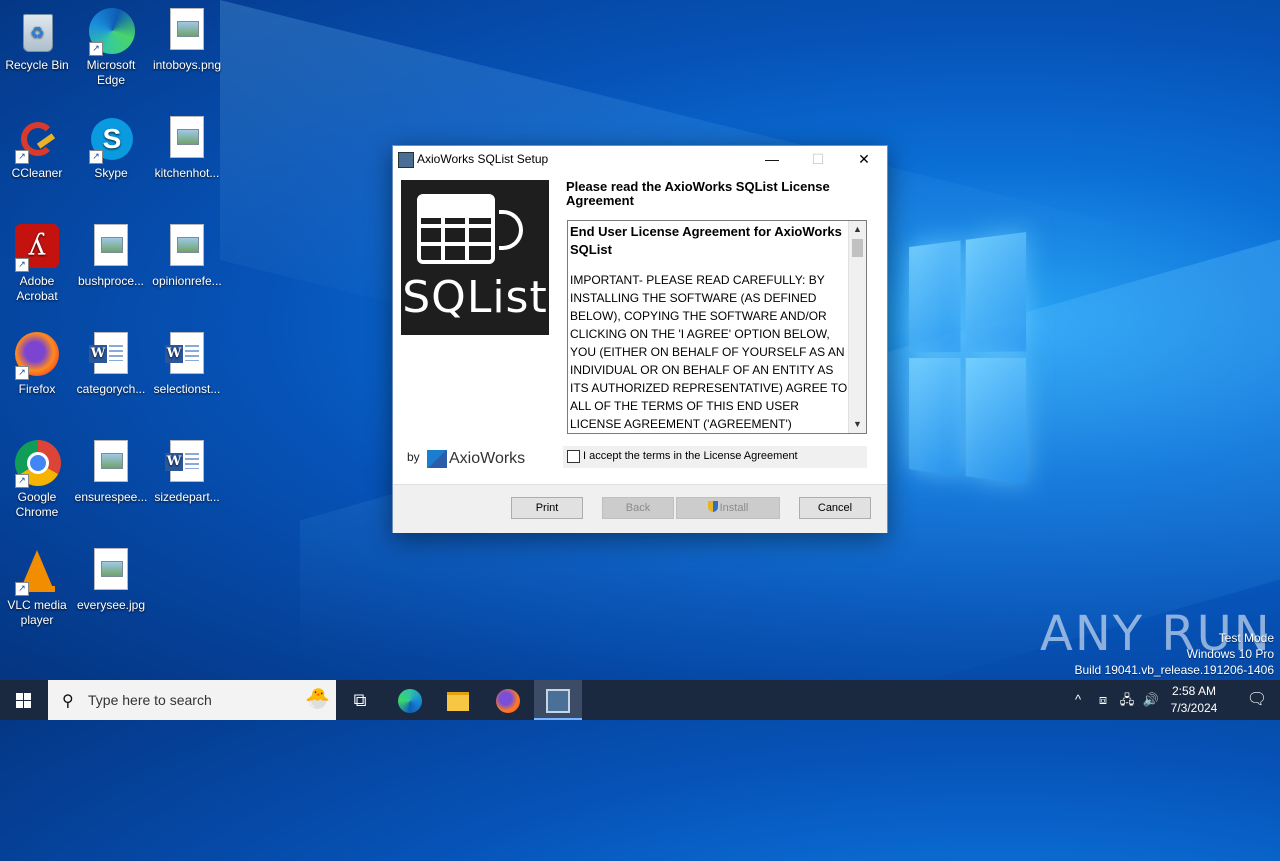 The height and width of the screenshot is (861, 1280). I want to click on folder-icon, so click(458, 701).